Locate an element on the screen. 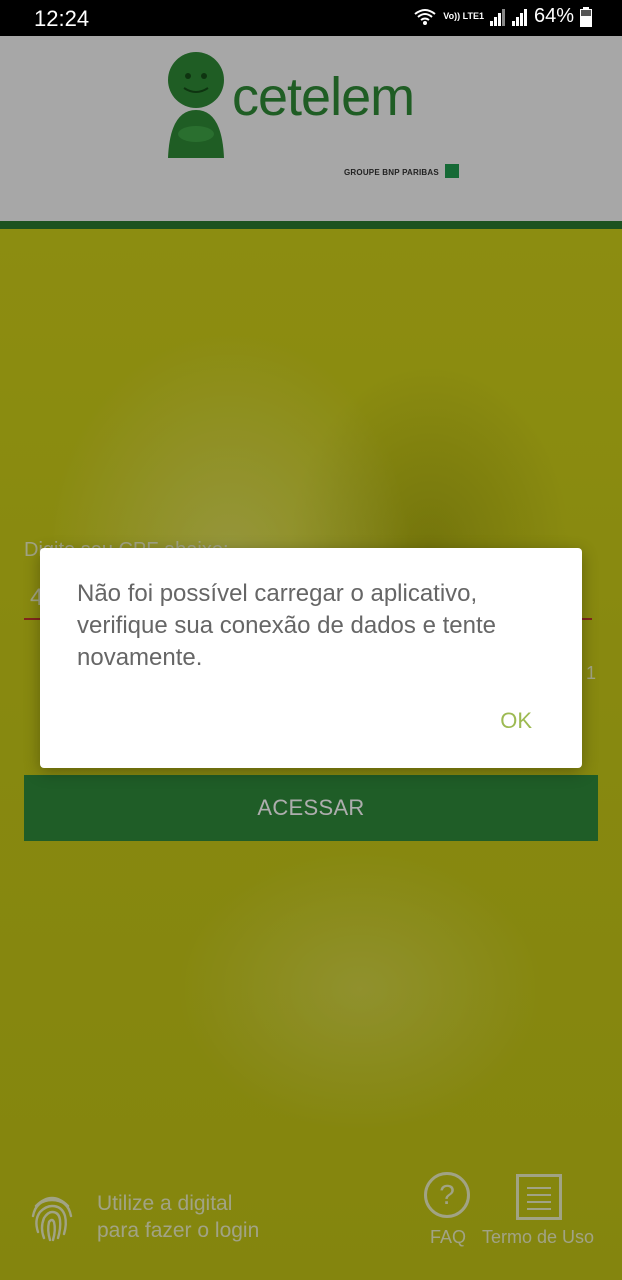 This screenshot has width=622, height=1280. status-icons: Vo)) LTE1 64% is located at coordinates (502, 16).